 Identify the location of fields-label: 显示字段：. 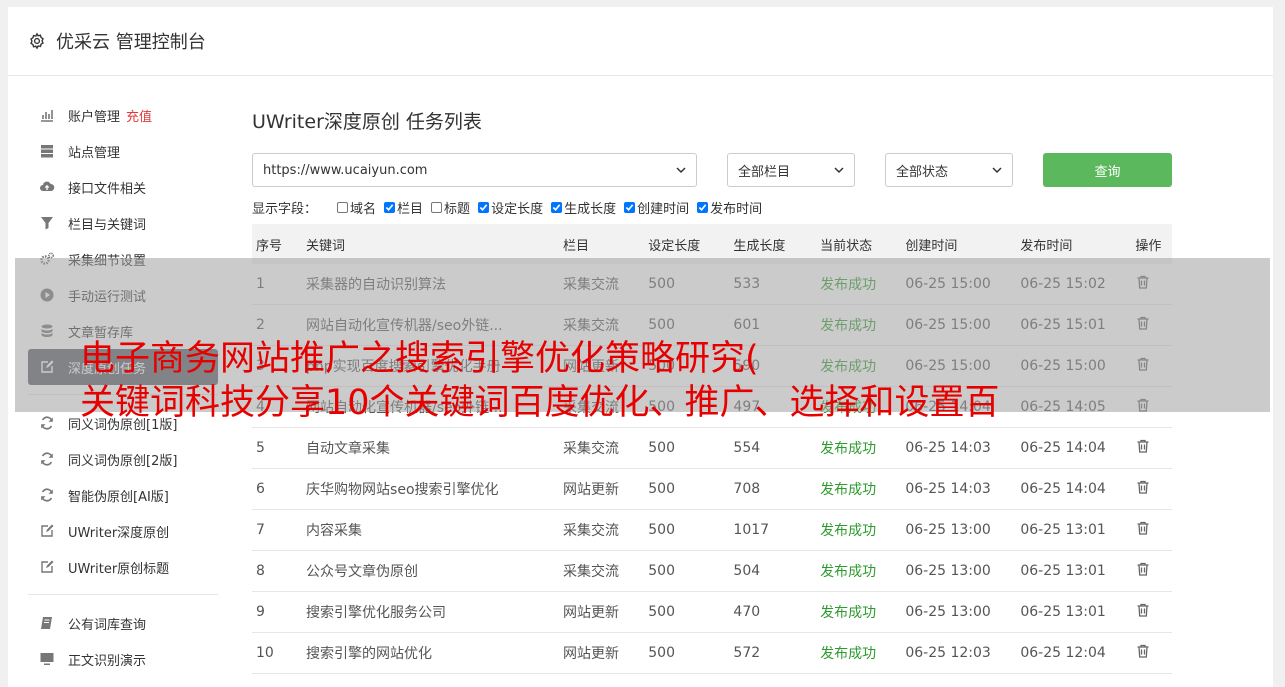
(285, 209).